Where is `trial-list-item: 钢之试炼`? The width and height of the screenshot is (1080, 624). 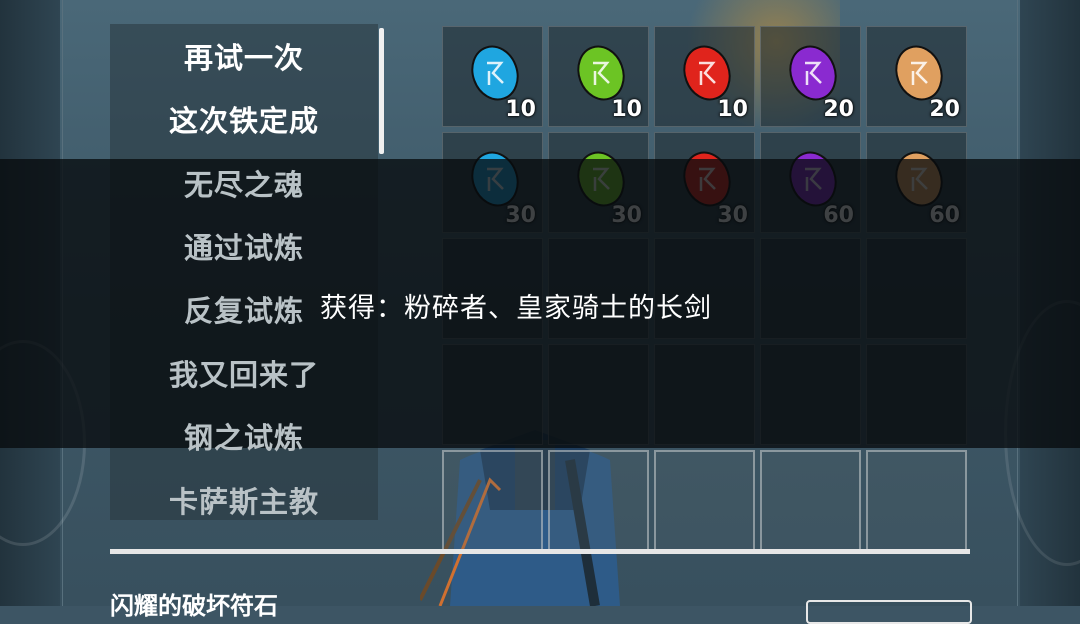
trial-list-item: 钢之试炼 is located at coordinates (244, 436).